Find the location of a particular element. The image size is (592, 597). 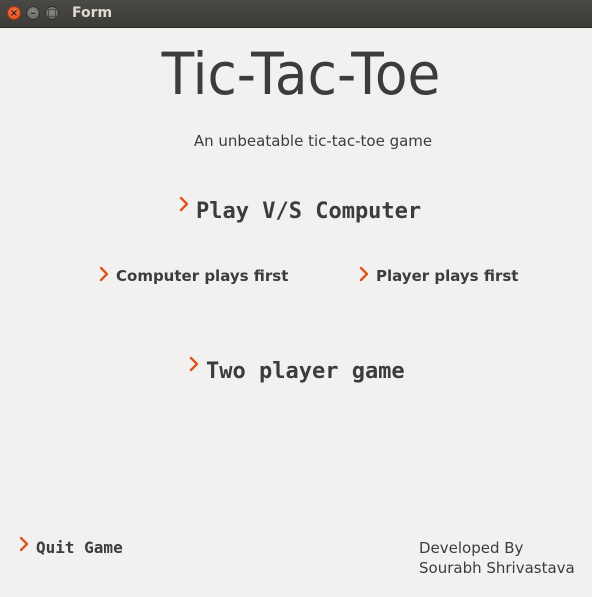

computer-plays-first-button: Computer plays first is located at coordinates (193, 275).